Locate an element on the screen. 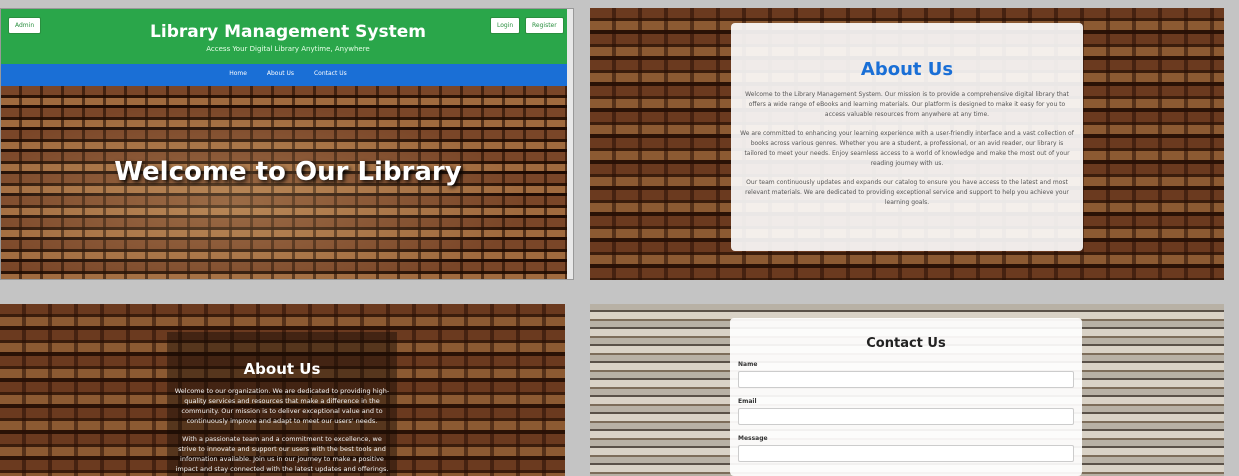  name-label: Name is located at coordinates (748, 364).